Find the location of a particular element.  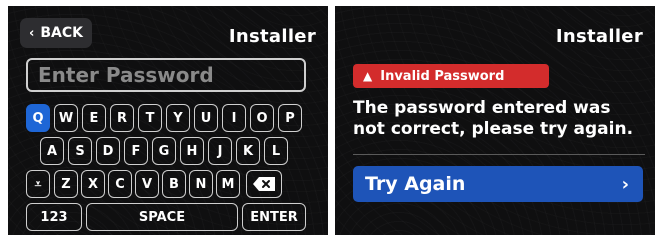

enter-key: ENTER is located at coordinates (274, 217).